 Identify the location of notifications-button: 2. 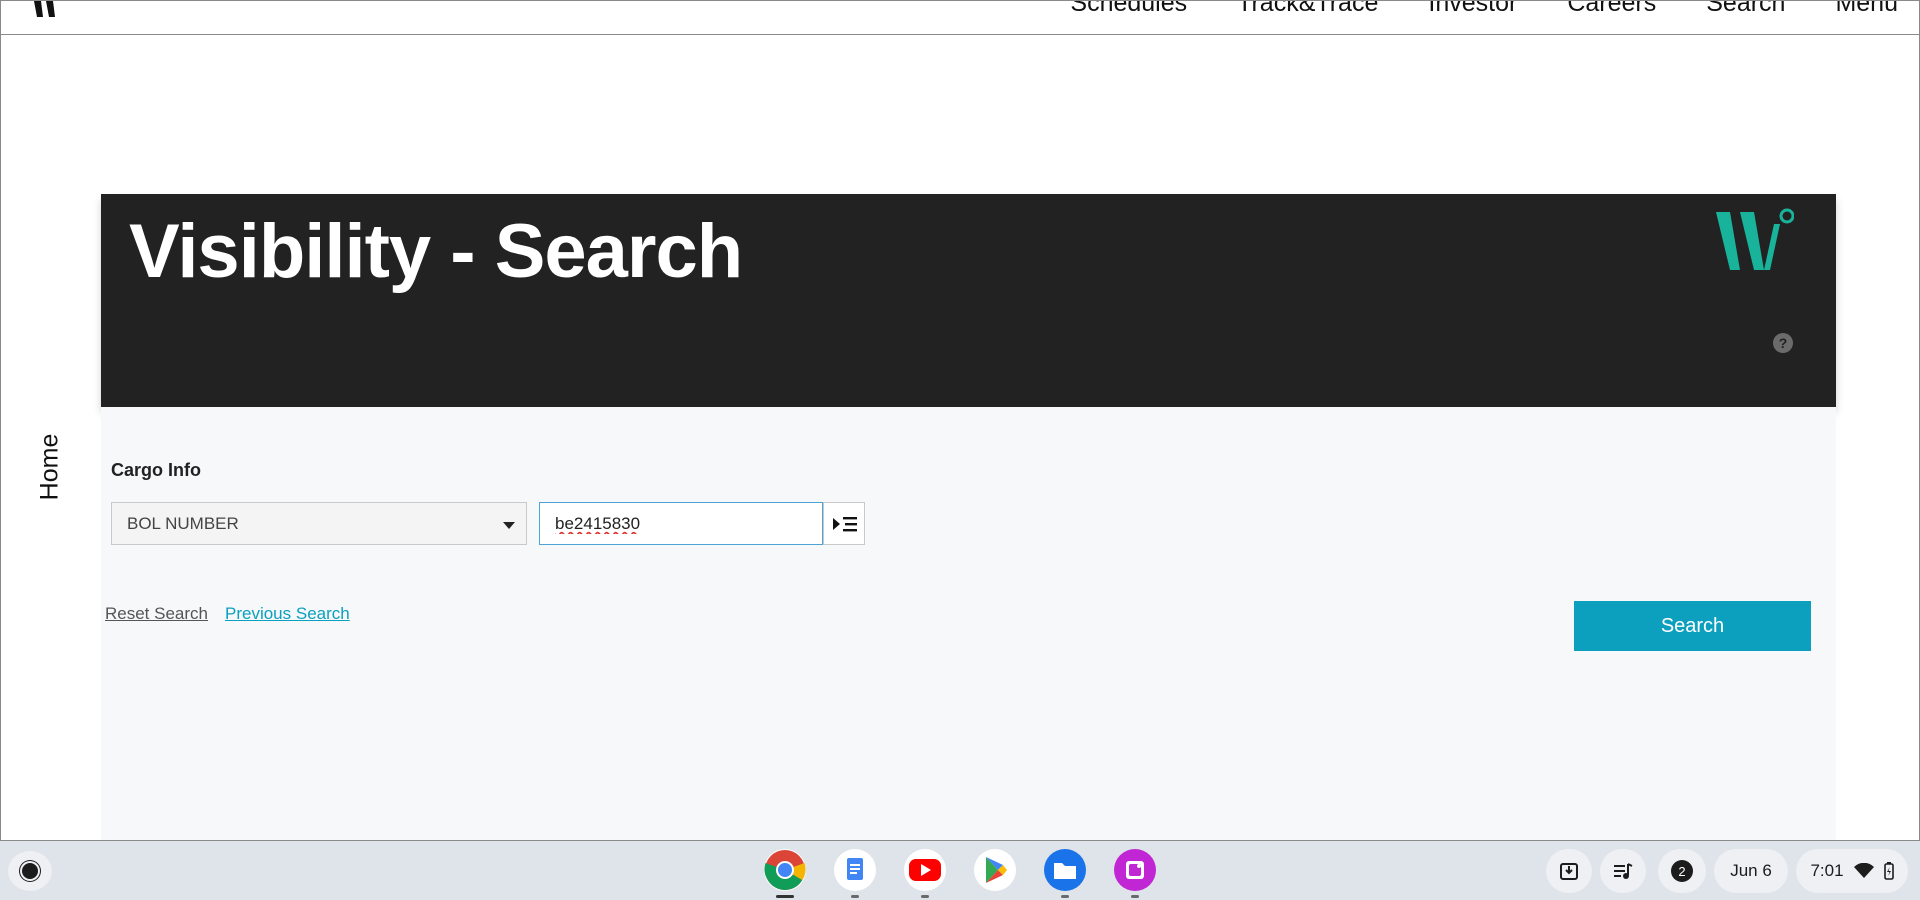
(1682, 871).